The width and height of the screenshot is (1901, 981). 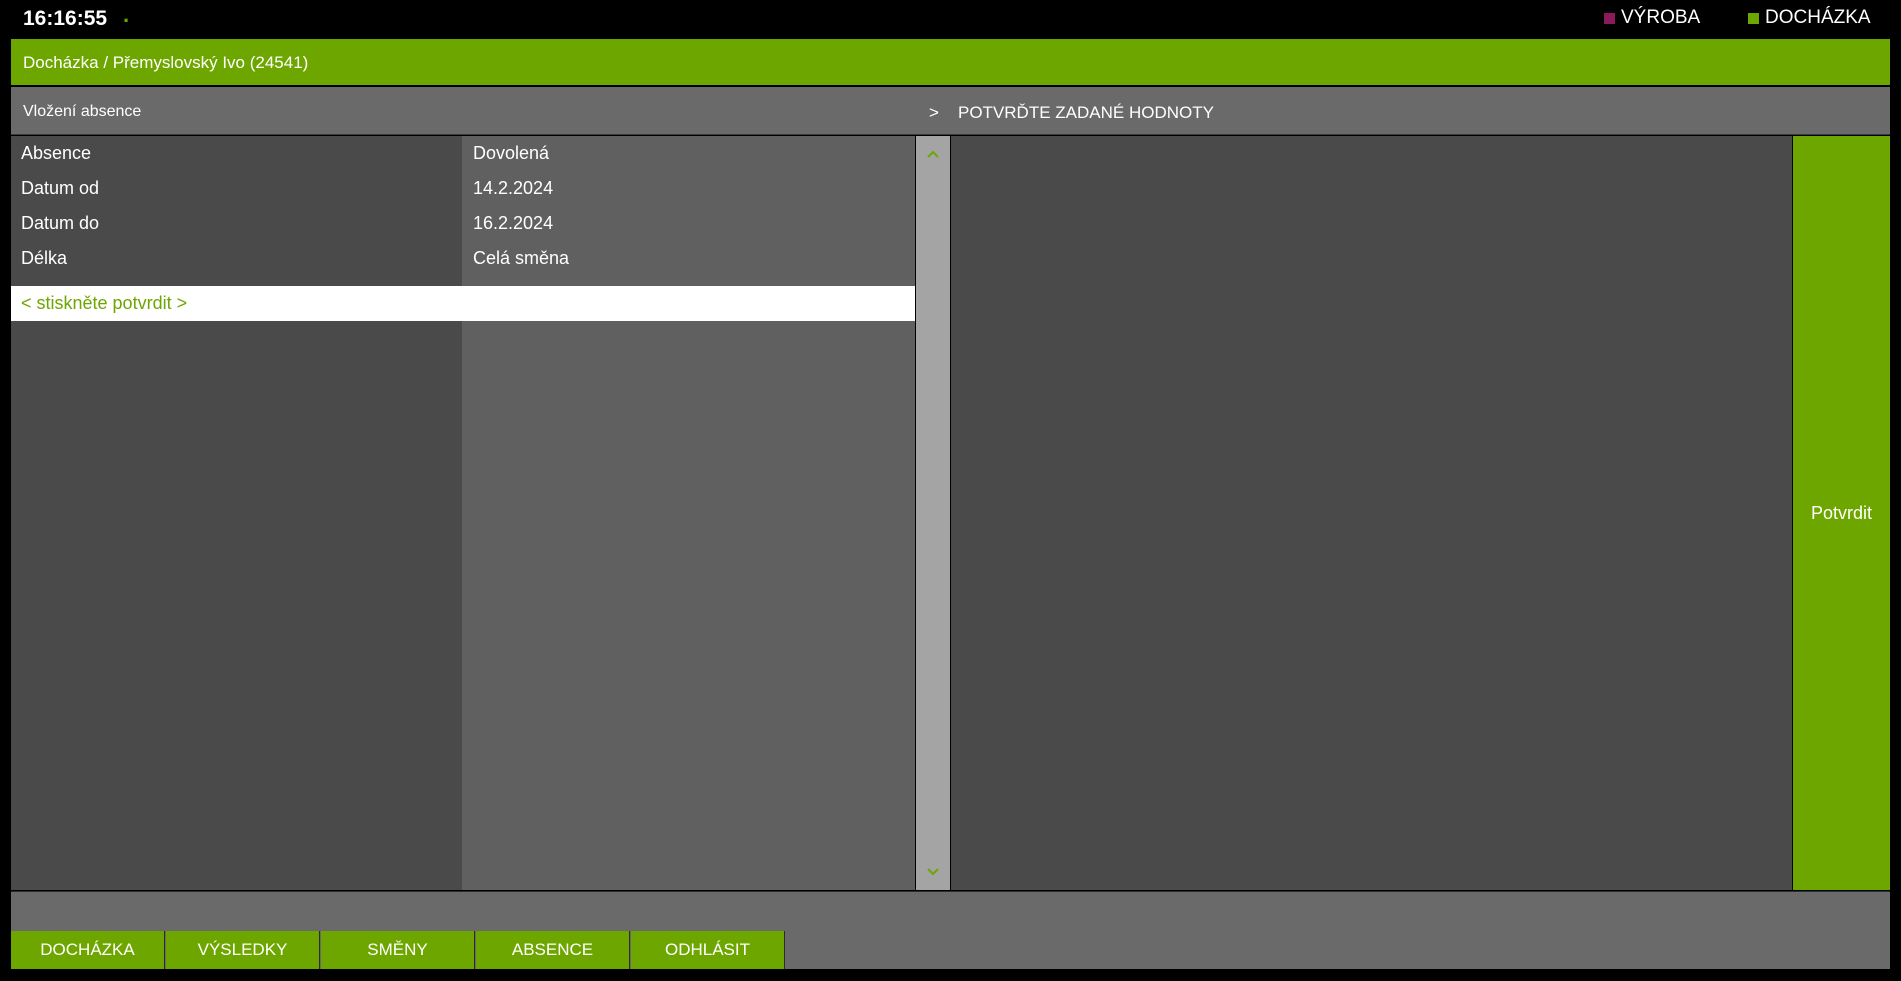 What do you see at coordinates (104, 303) in the screenshot?
I see `confirm-prompt-label: < stiskněte potvrdit >` at bounding box center [104, 303].